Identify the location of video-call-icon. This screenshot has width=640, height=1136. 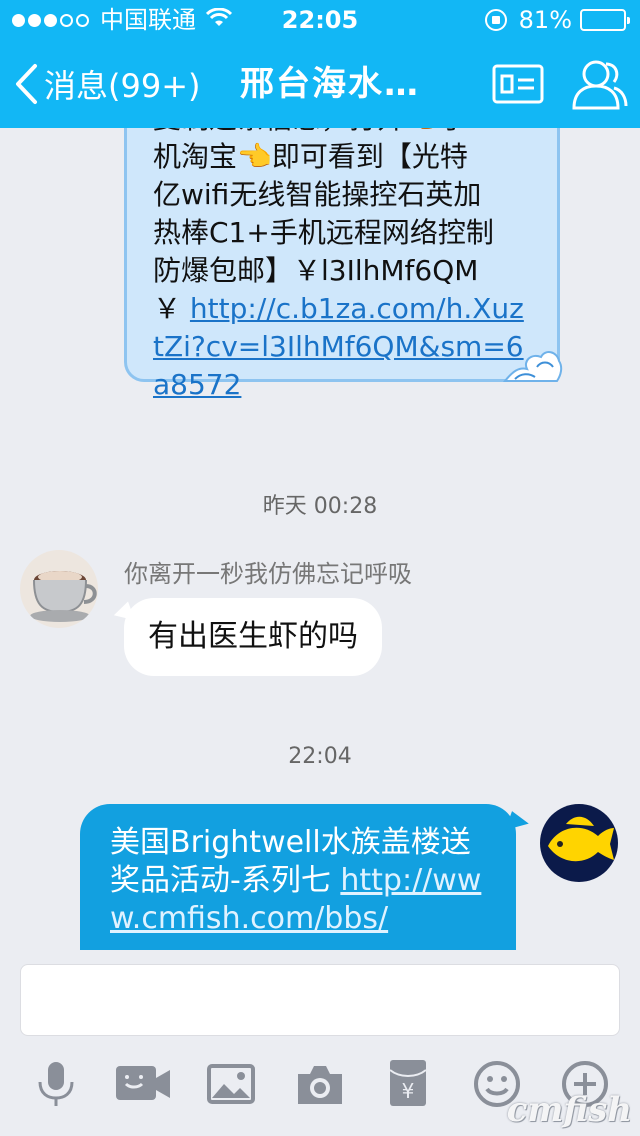
(143, 1083).